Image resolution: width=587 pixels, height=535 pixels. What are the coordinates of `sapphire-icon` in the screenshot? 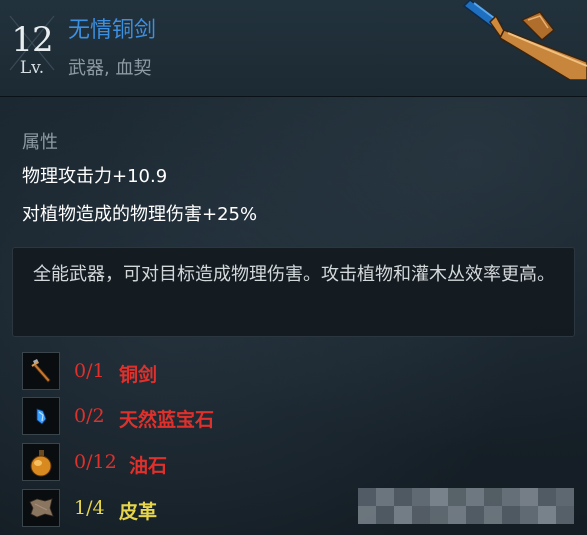 It's located at (41, 416).